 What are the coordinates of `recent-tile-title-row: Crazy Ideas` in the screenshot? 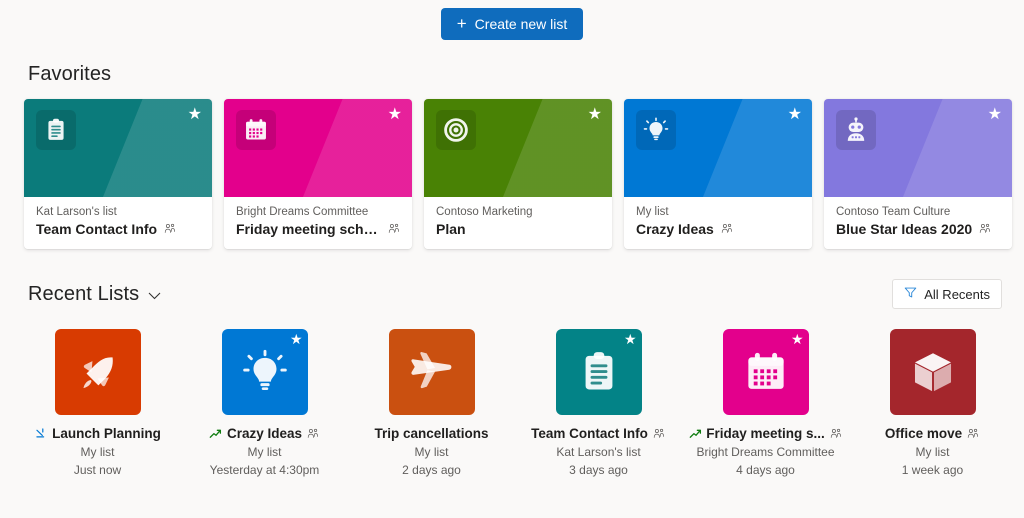 It's located at (264, 433).